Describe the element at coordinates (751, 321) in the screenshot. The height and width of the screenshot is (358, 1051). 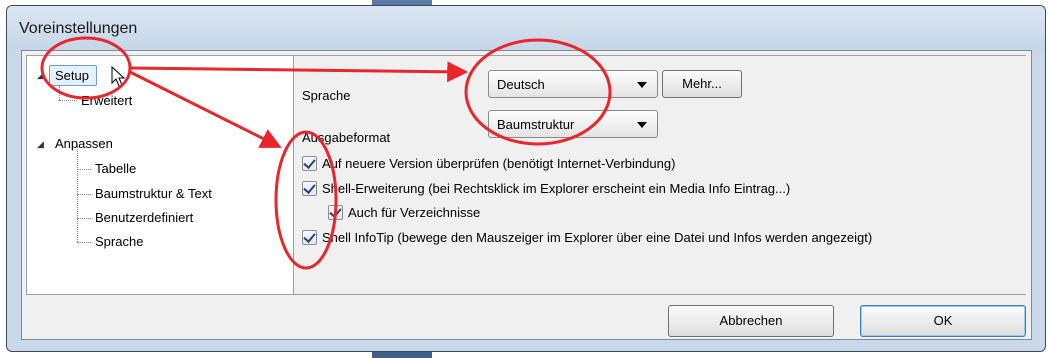
I see `cancel-button: Abbrechen` at that location.